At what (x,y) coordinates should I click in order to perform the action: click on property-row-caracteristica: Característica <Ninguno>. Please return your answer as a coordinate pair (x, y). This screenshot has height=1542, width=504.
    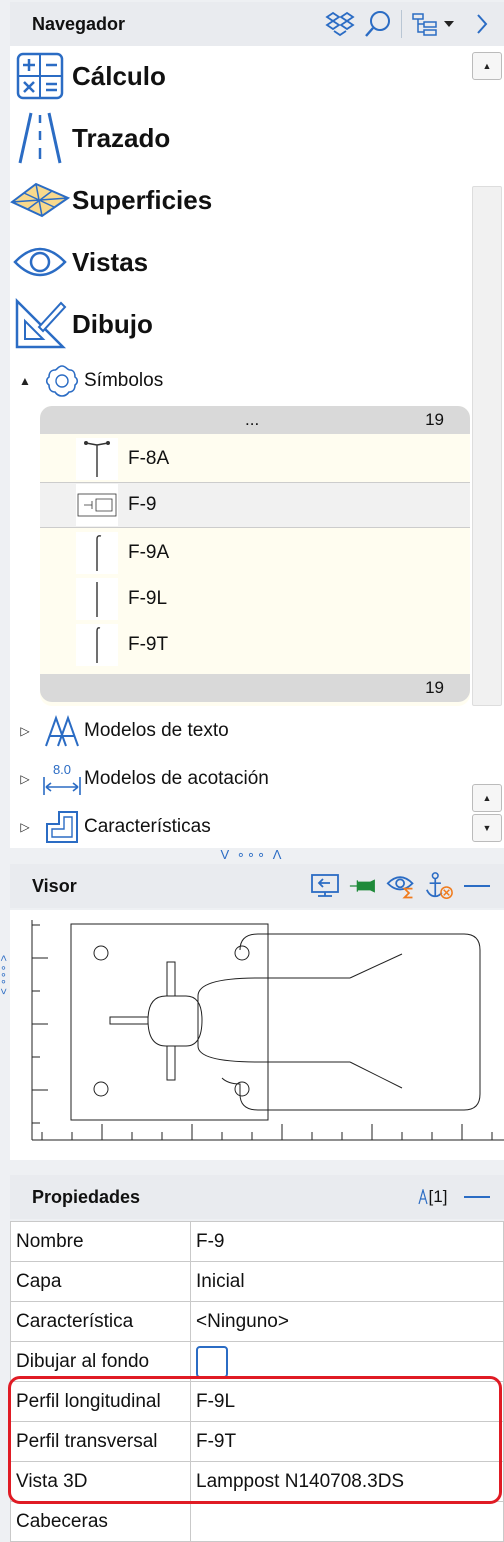
    Looking at the image, I should click on (257, 1321).